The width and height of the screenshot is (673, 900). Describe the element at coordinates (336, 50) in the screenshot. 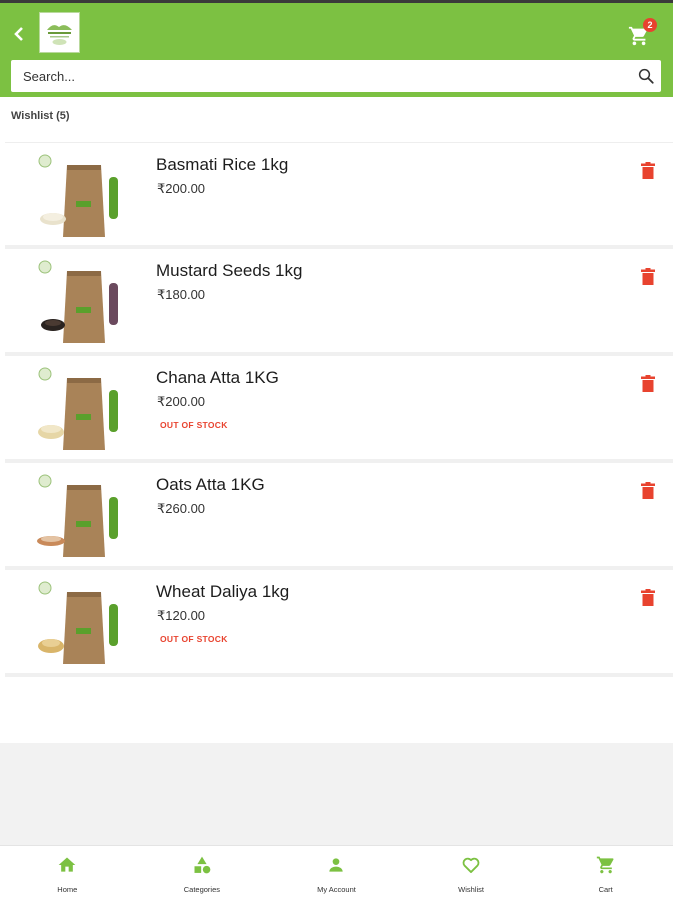

I see `app-header: 2` at that location.